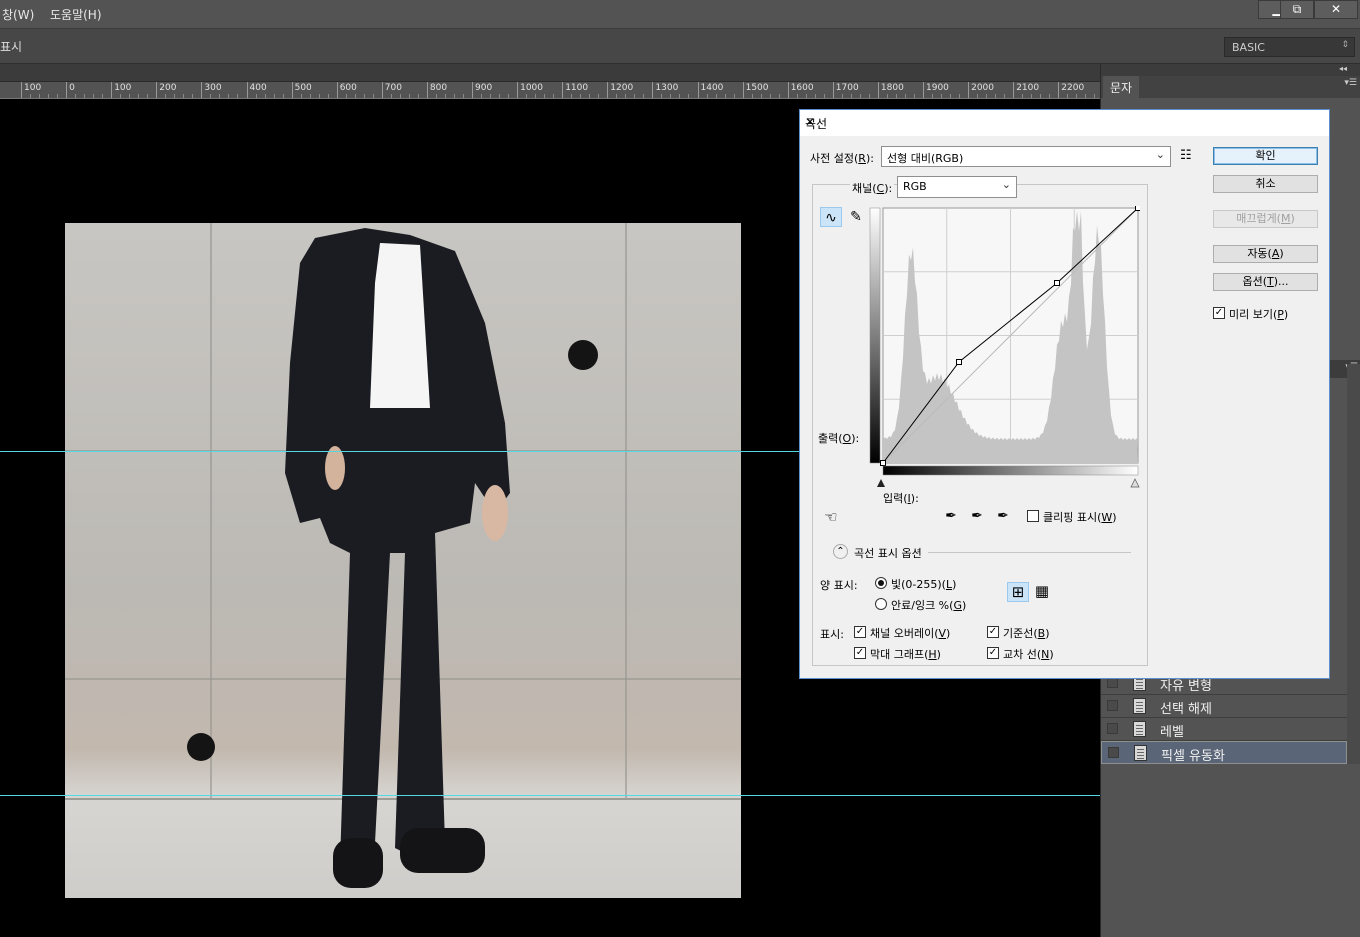 The image size is (1360, 937). I want to click on cancel-button: 취소, so click(1265, 184).